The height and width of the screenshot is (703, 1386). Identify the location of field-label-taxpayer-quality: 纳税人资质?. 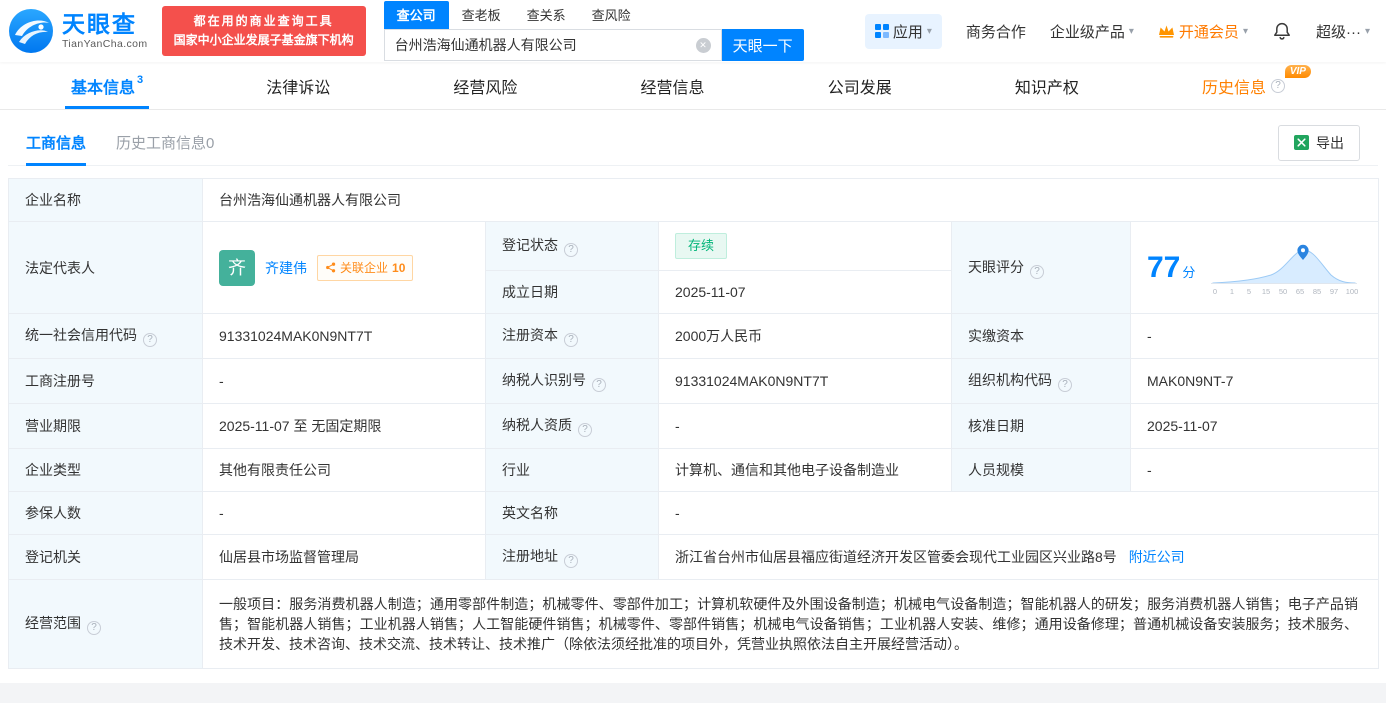
(572, 426).